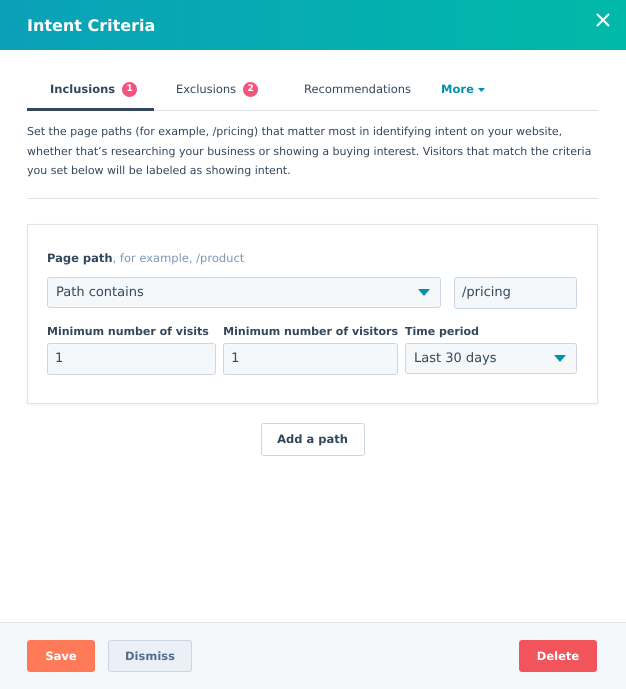 The image size is (626, 689). What do you see at coordinates (310, 331) in the screenshot?
I see `field-label: Minimum number of visitors` at bounding box center [310, 331].